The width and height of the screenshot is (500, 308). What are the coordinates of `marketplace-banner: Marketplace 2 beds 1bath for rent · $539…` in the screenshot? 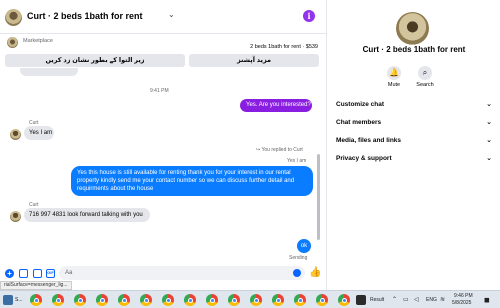 It's located at (163, 51).